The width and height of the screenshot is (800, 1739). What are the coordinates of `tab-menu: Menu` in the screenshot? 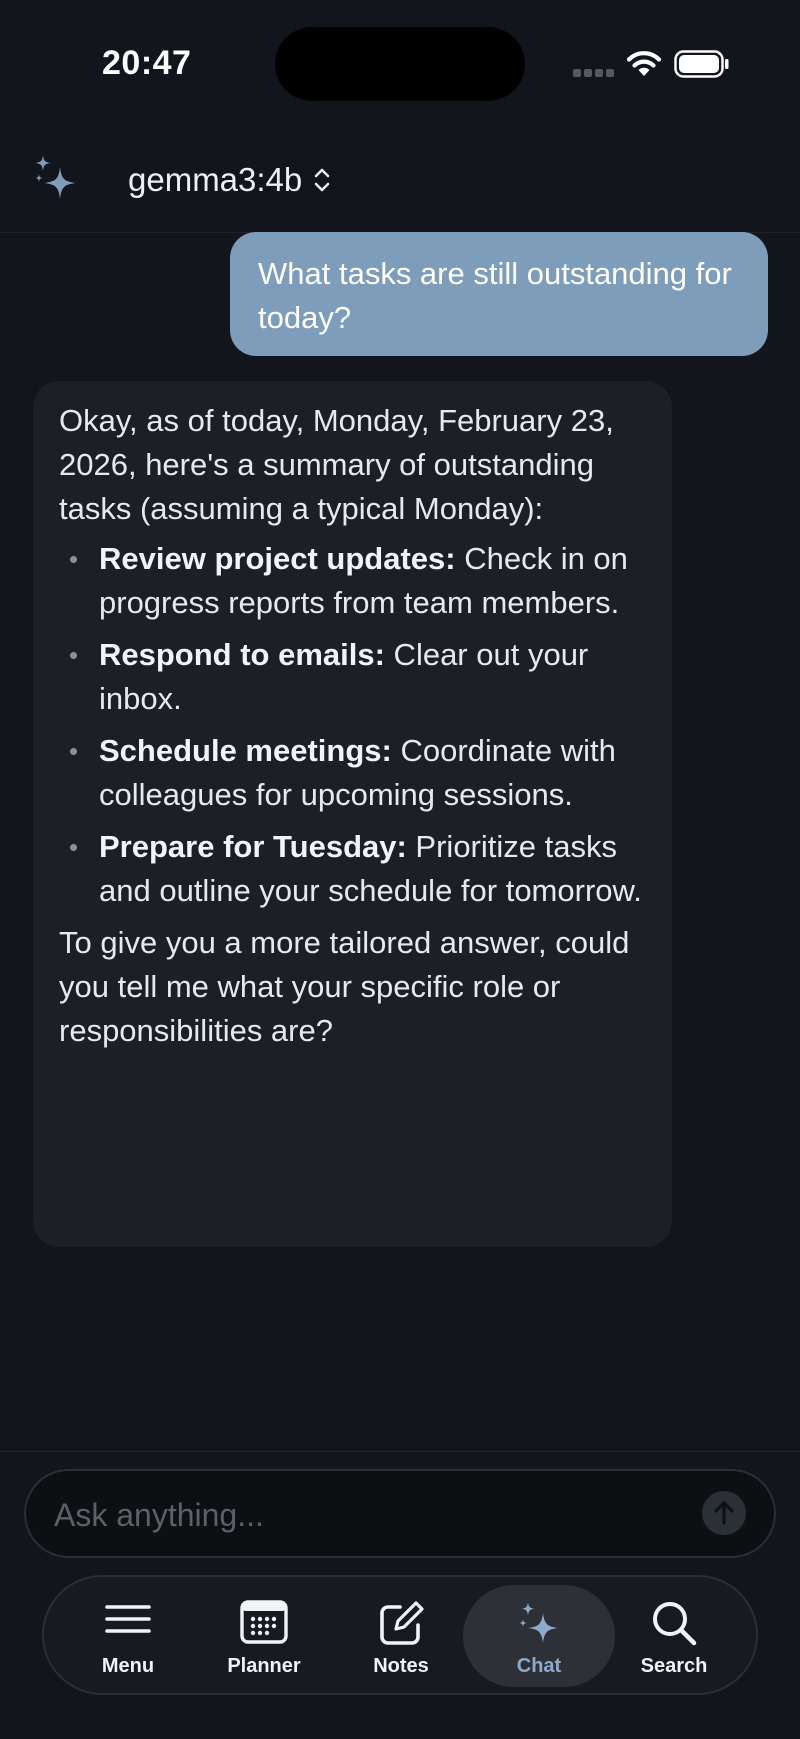 It's located at (128, 1636).